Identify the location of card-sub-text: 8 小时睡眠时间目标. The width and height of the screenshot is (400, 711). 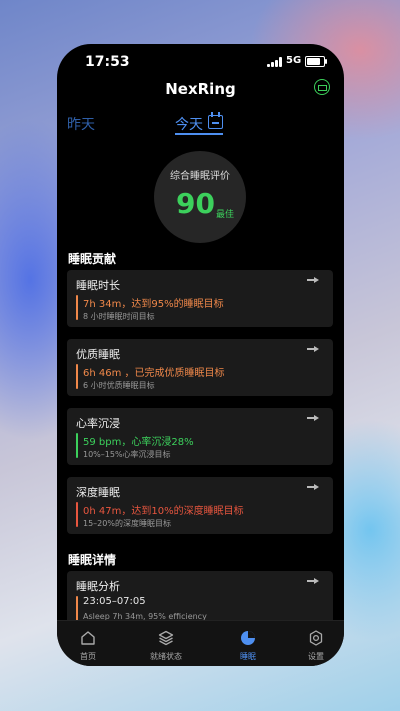
(119, 316).